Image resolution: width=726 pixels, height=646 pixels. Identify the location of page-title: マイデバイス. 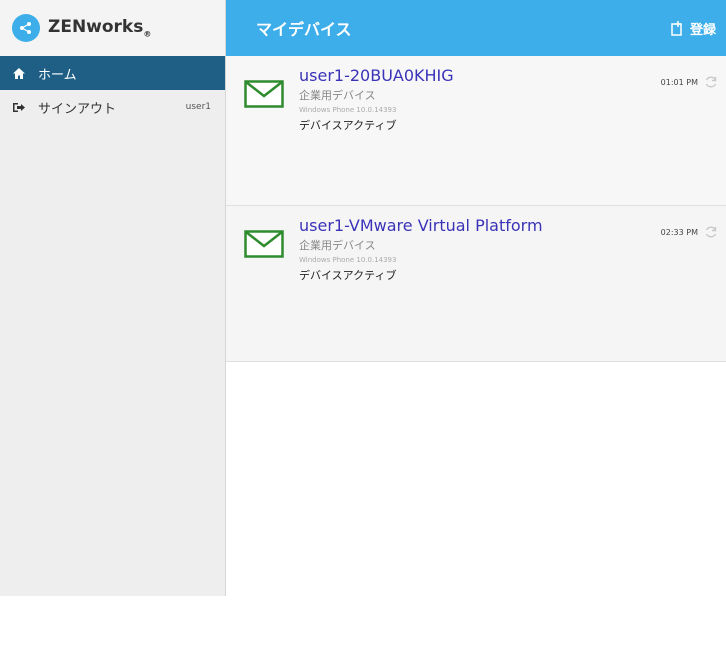
(304, 29).